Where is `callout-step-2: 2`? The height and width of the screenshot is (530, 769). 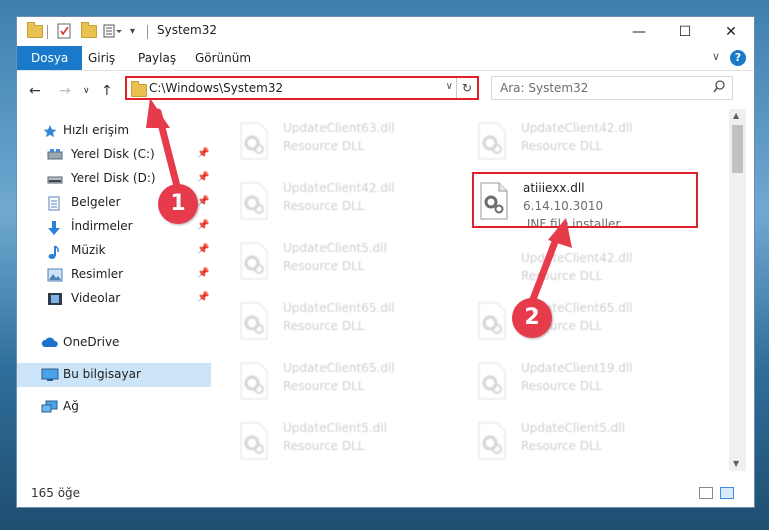 callout-step-2: 2 is located at coordinates (532, 318).